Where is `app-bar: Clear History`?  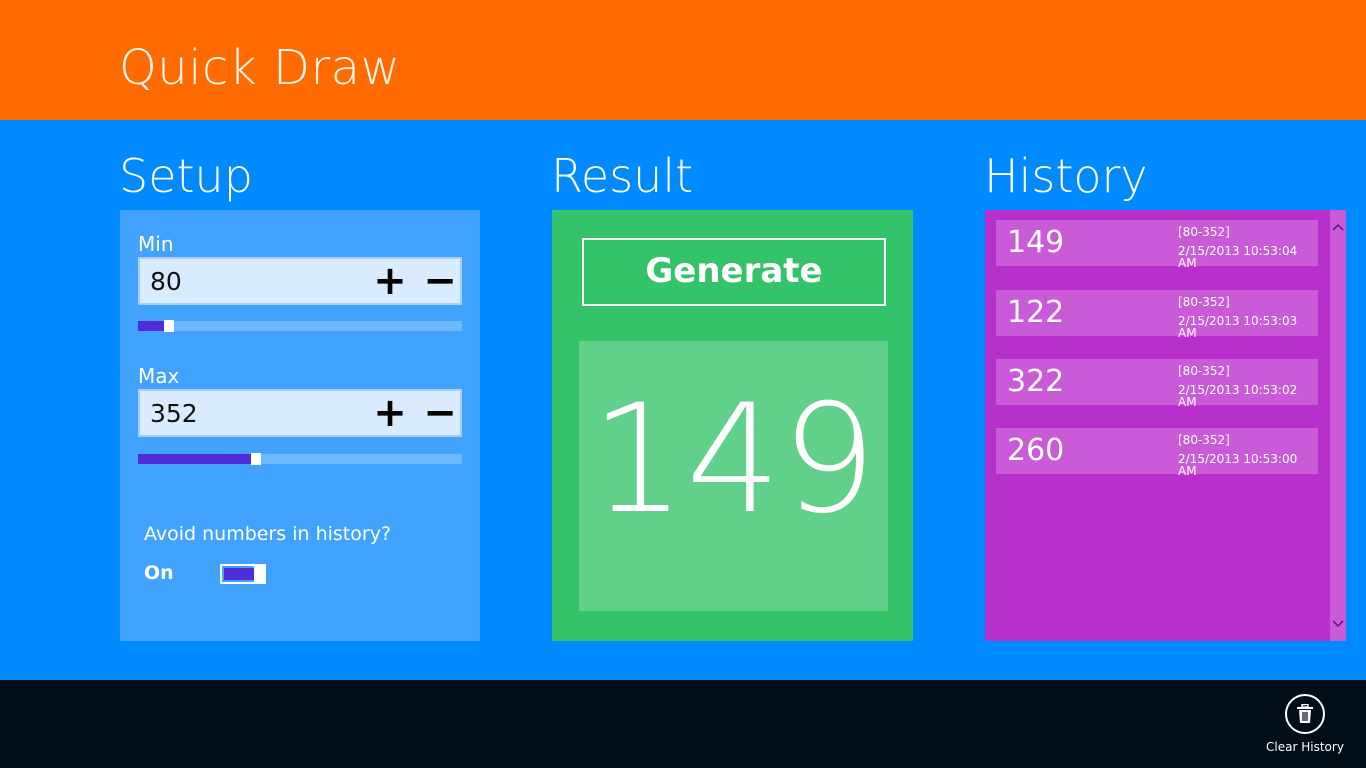 app-bar: Clear History is located at coordinates (683, 724).